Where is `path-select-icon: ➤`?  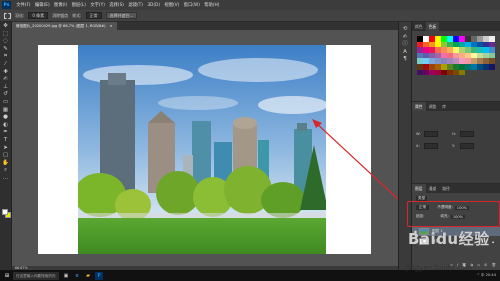 path-select-icon: ➤ is located at coordinates (6, 148).